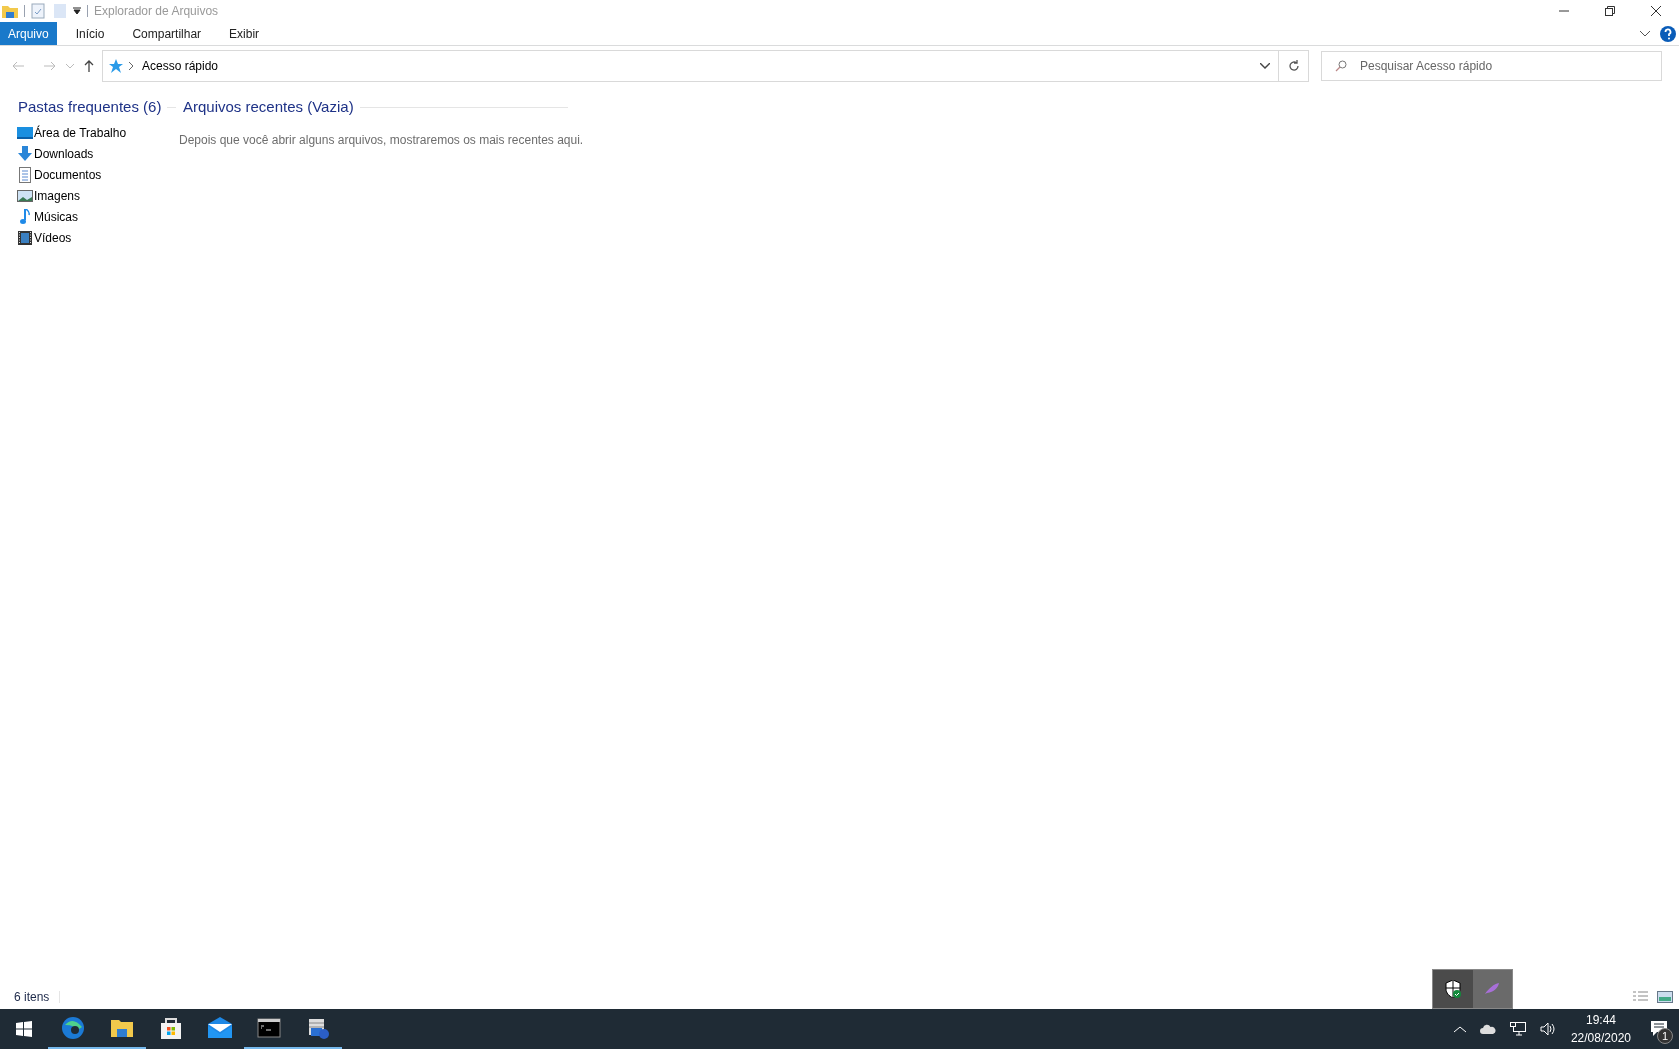 The width and height of the screenshot is (1679, 1049). Describe the element at coordinates (25, 196) in the screenshot. I see `picture-icon` at that location.